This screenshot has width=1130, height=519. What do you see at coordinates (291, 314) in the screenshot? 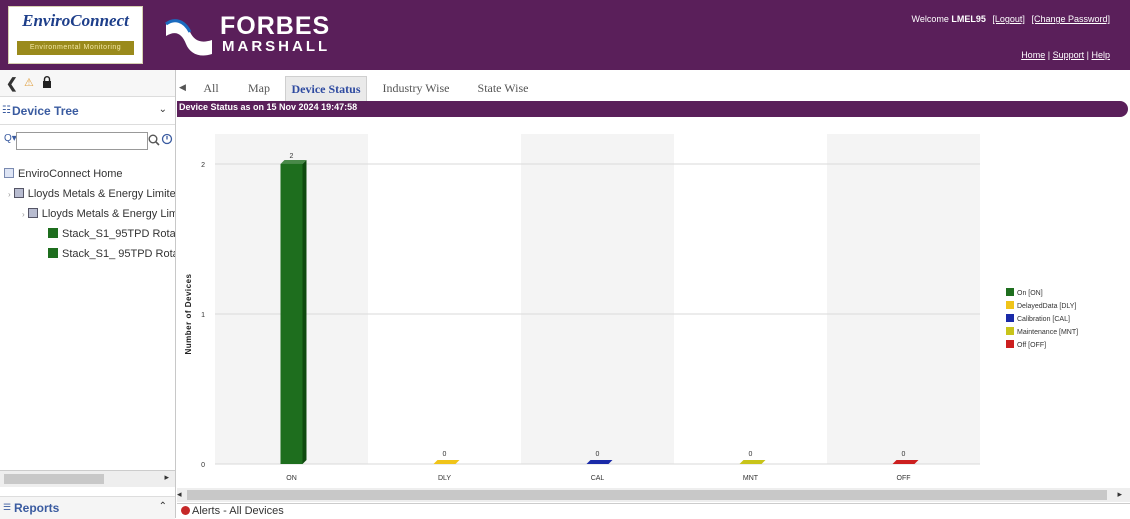
I see `bar-on` at bounding box center [291, 314].